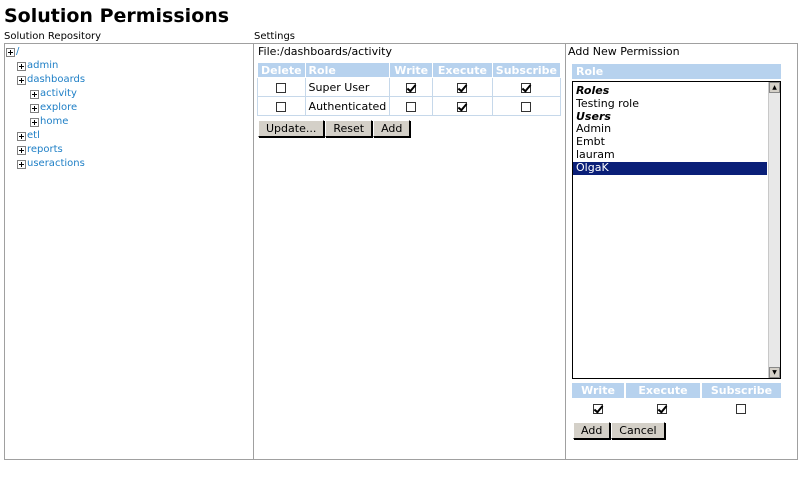  What do you see at coordinates (56, 80) in the screenshot?
I see `tree-node-label: dashboards` at bounding box center [56, 80].